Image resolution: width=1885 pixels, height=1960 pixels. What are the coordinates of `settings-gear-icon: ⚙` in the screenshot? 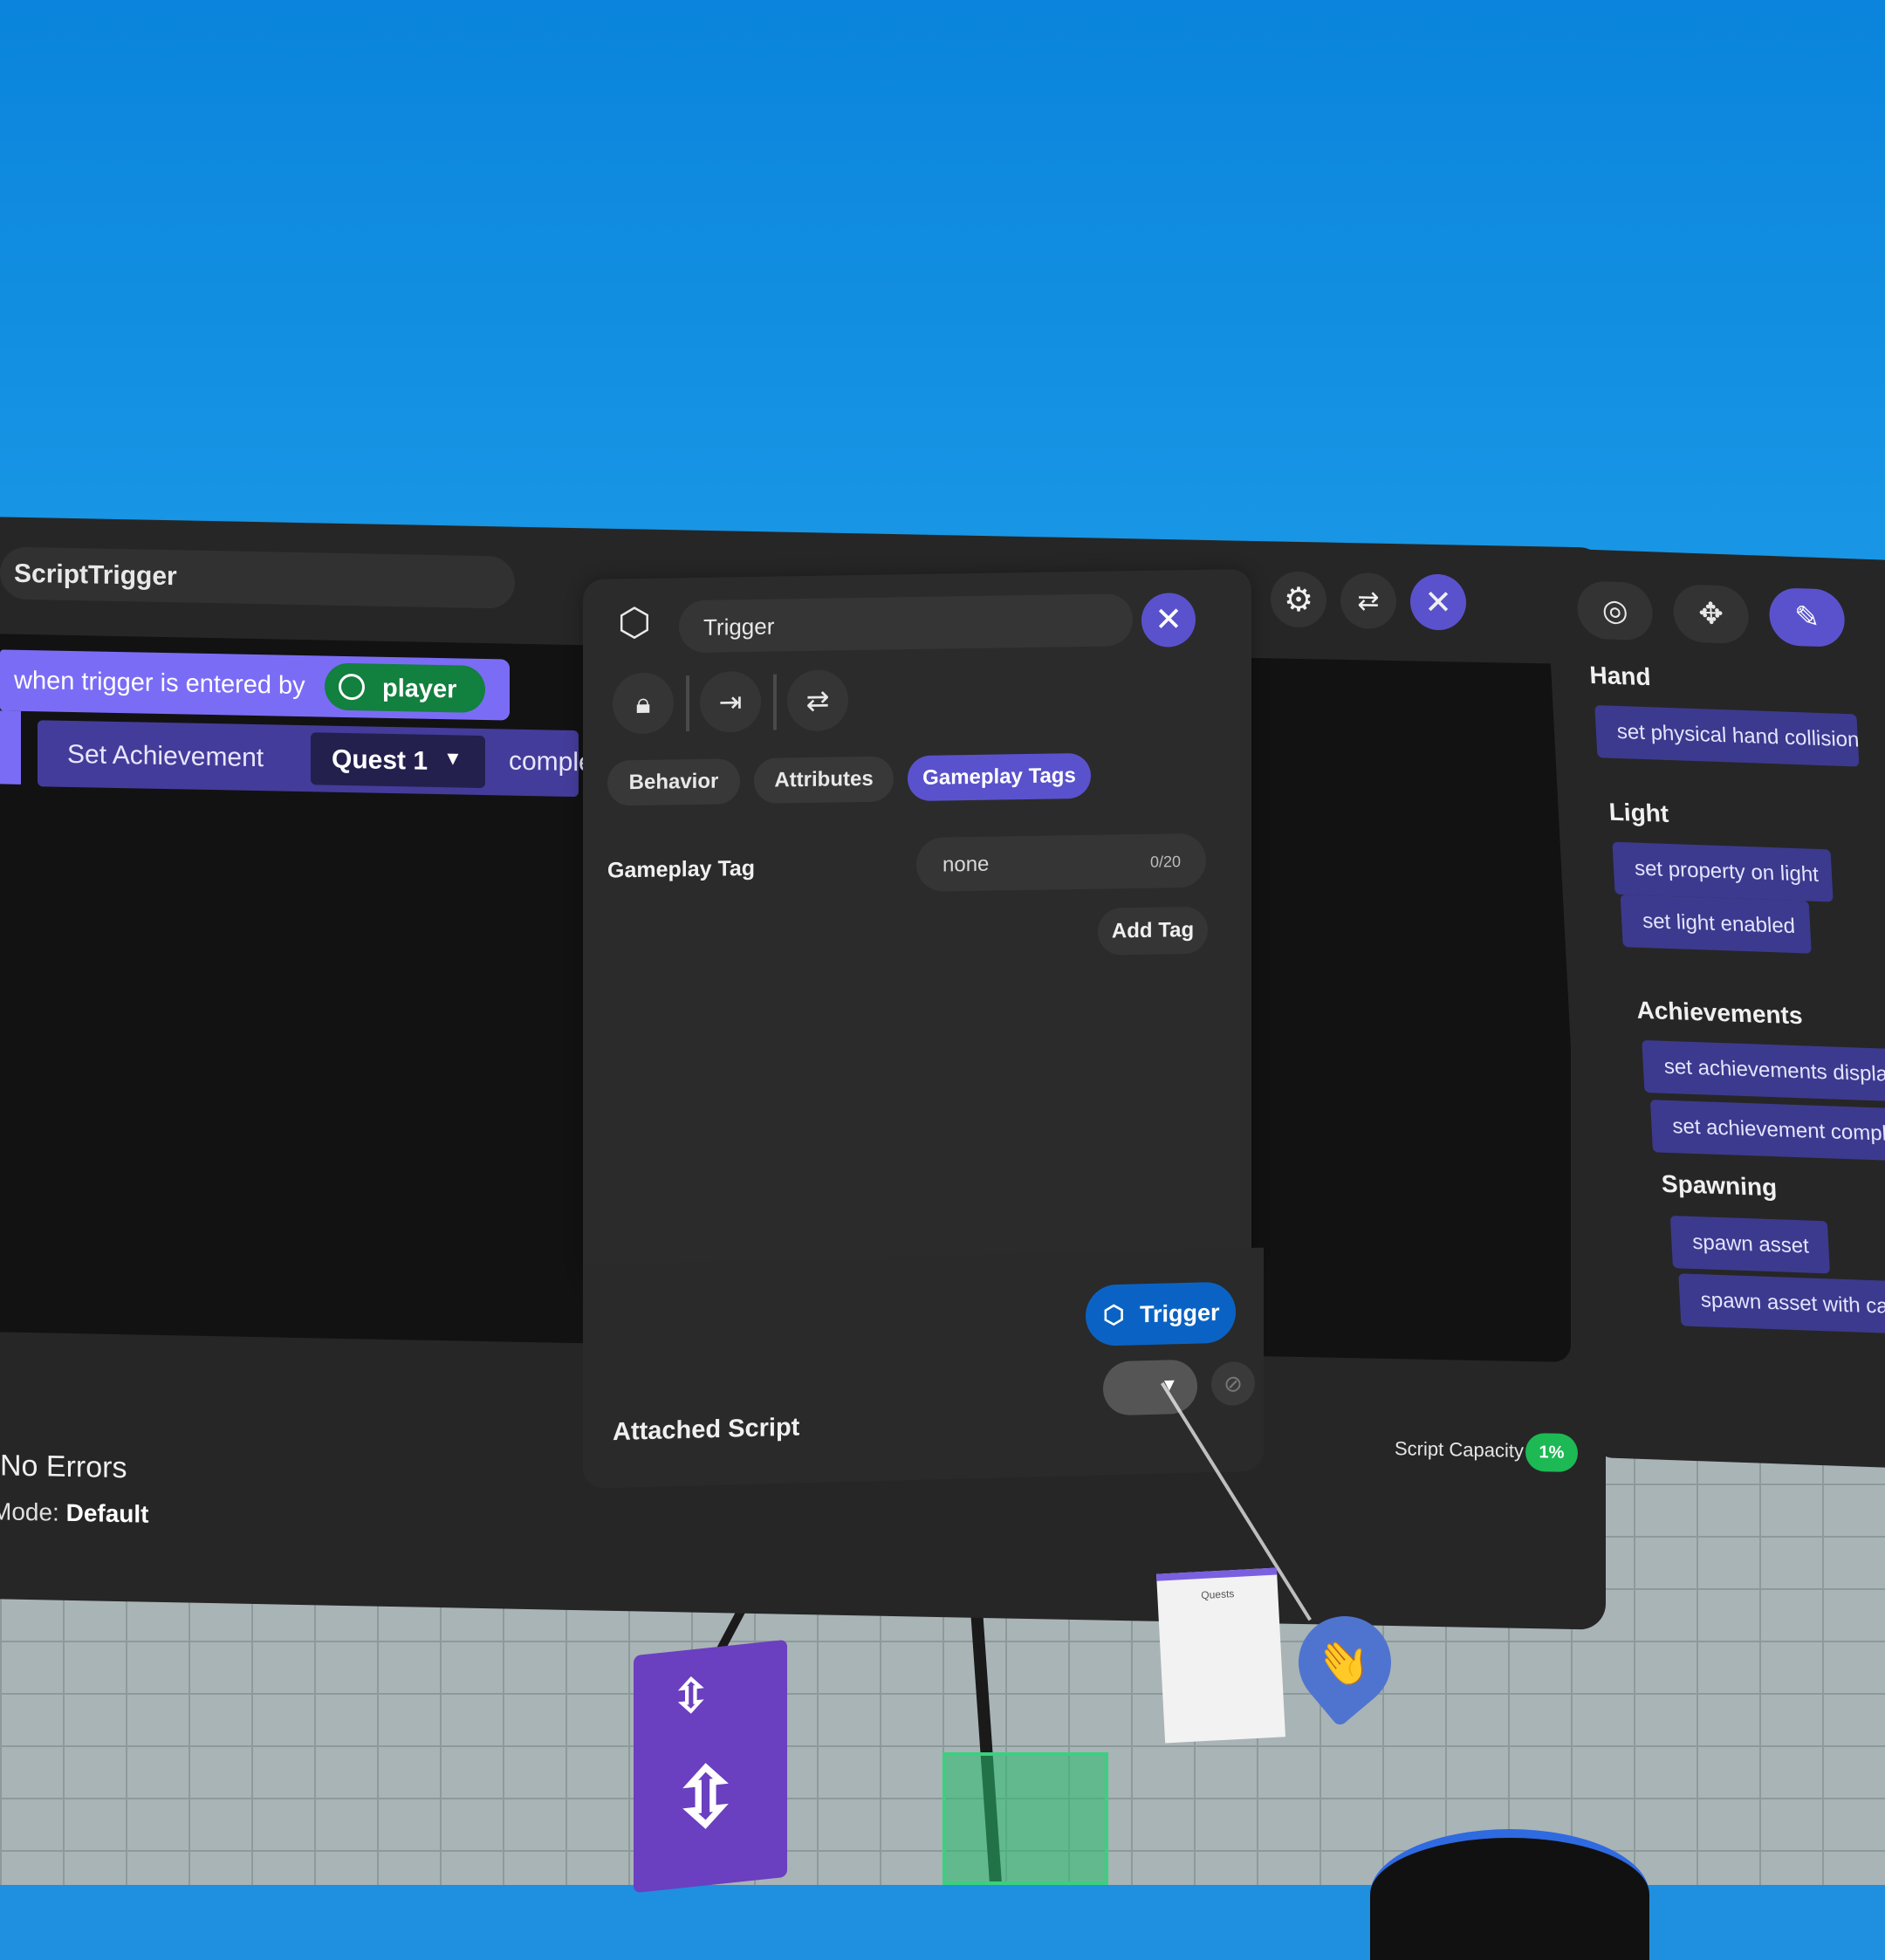 It's located at (1299, 599).